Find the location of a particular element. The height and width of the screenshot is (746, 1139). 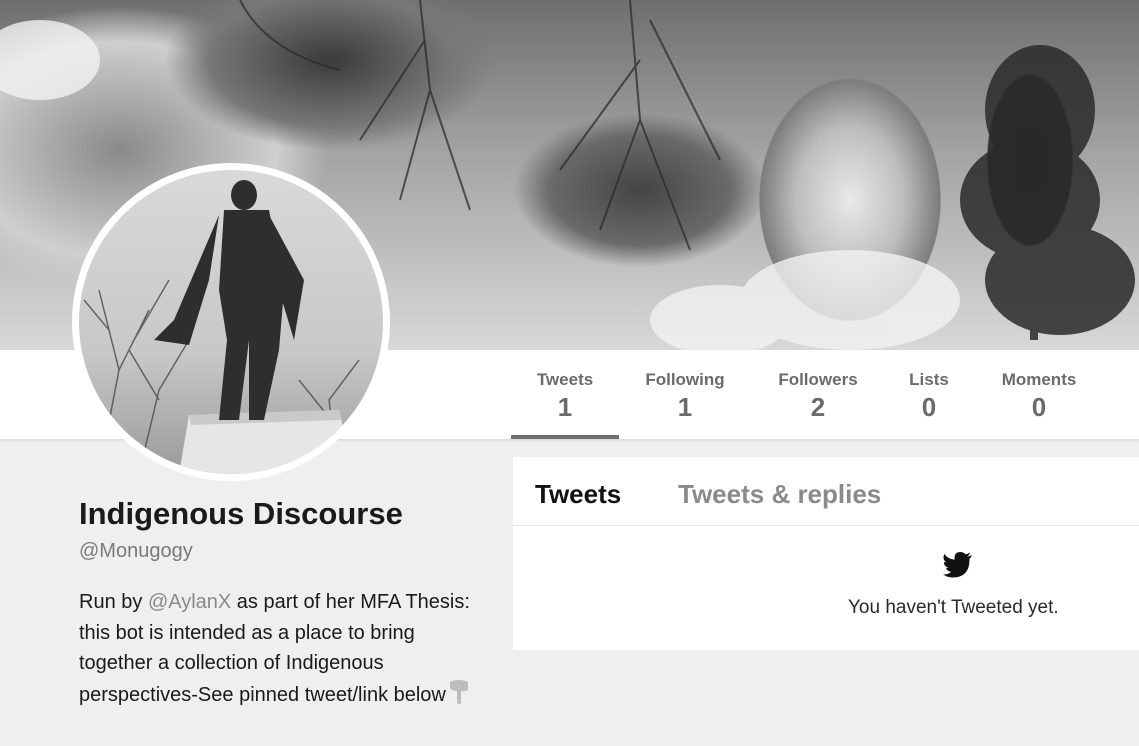

stat-lists: Lists 0 is located at coordinates (929, 394).